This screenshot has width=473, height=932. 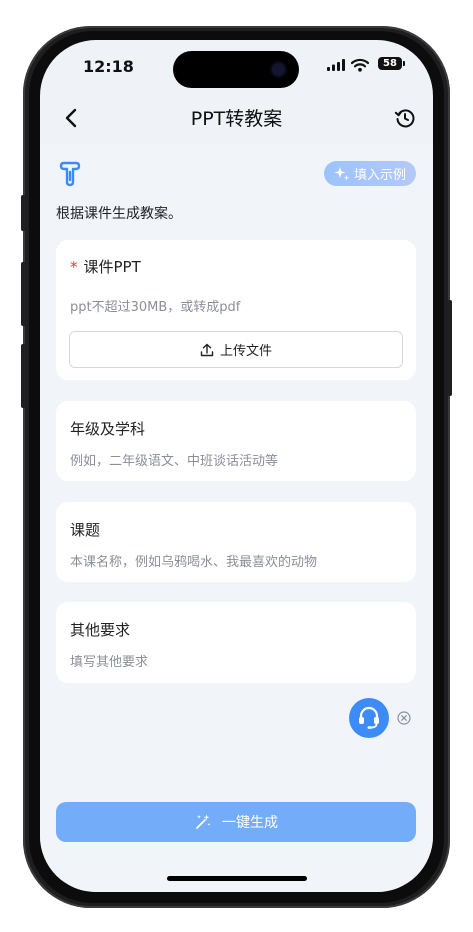 I want to click on customer-support-button, so click(x=369, y=718).